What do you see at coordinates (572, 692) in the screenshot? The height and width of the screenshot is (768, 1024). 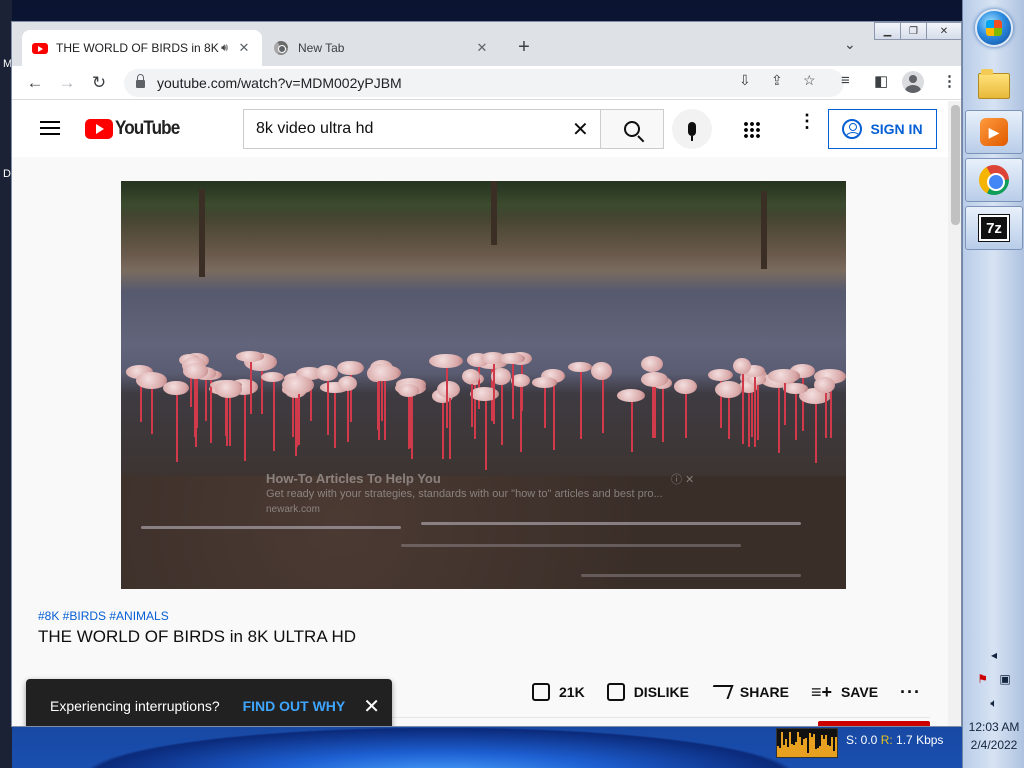 I see `like-count: 21K` at bounding box center [572, 692].